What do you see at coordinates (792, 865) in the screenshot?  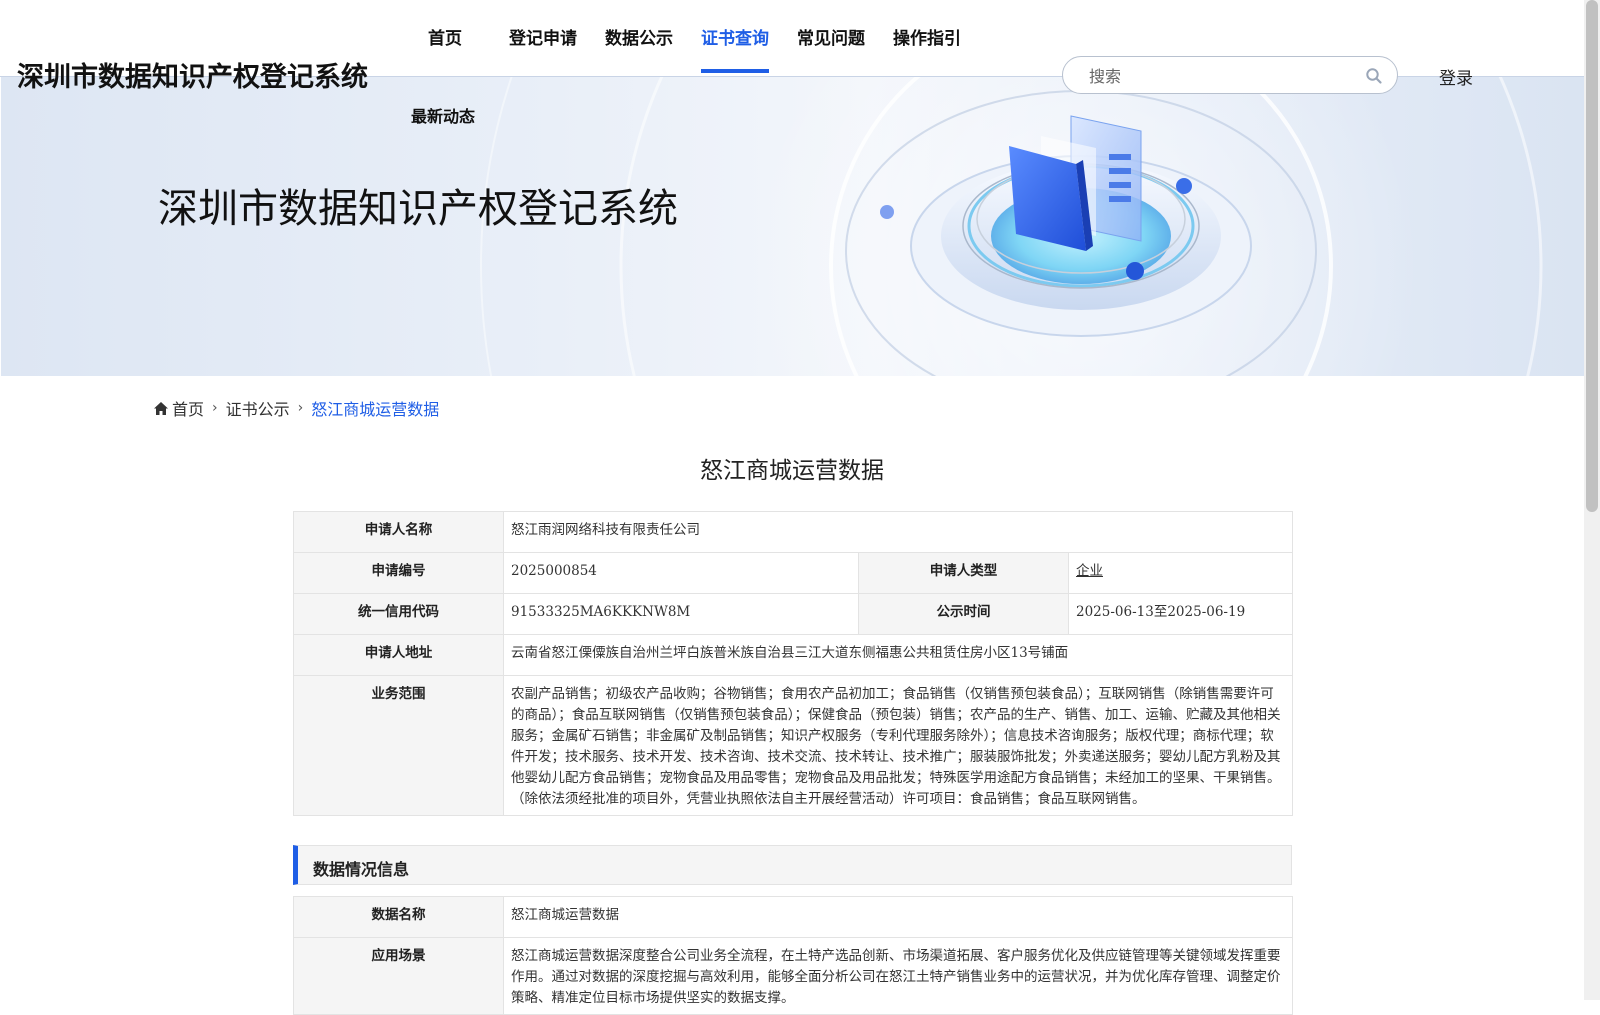 I see `data-section-header: 数据情况信息` at bounding box center [792, 865].